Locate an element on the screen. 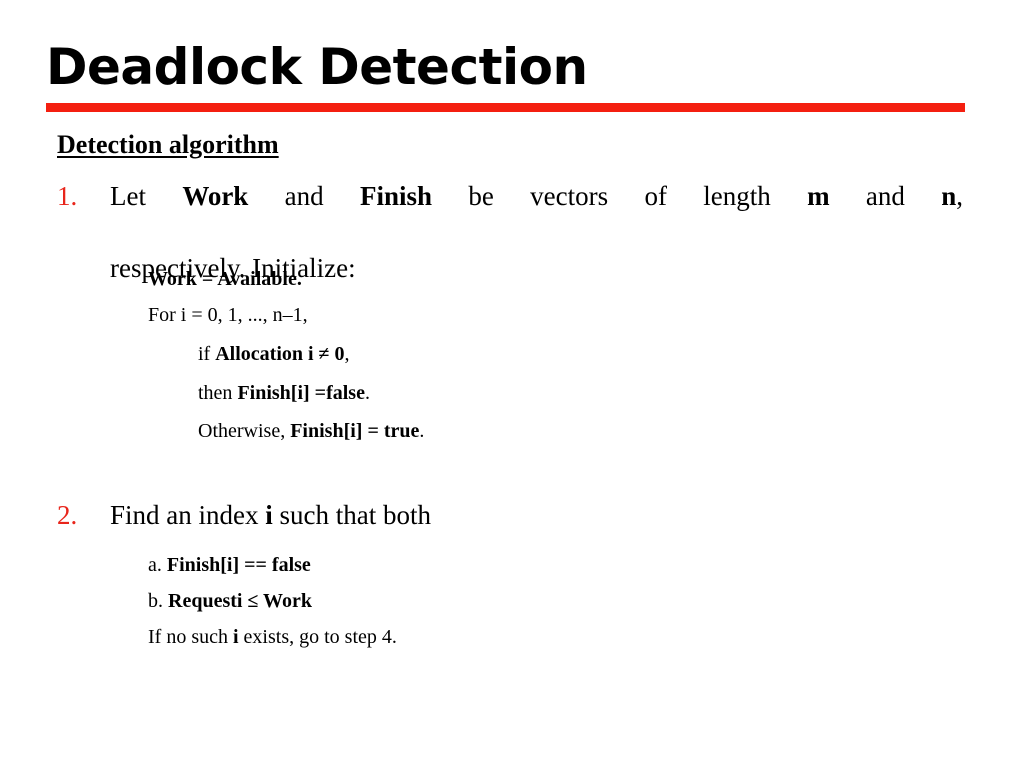 This screenshot has width=1024, height=768. section-heading: Detection algorithm is located at coordinates (168, 144).